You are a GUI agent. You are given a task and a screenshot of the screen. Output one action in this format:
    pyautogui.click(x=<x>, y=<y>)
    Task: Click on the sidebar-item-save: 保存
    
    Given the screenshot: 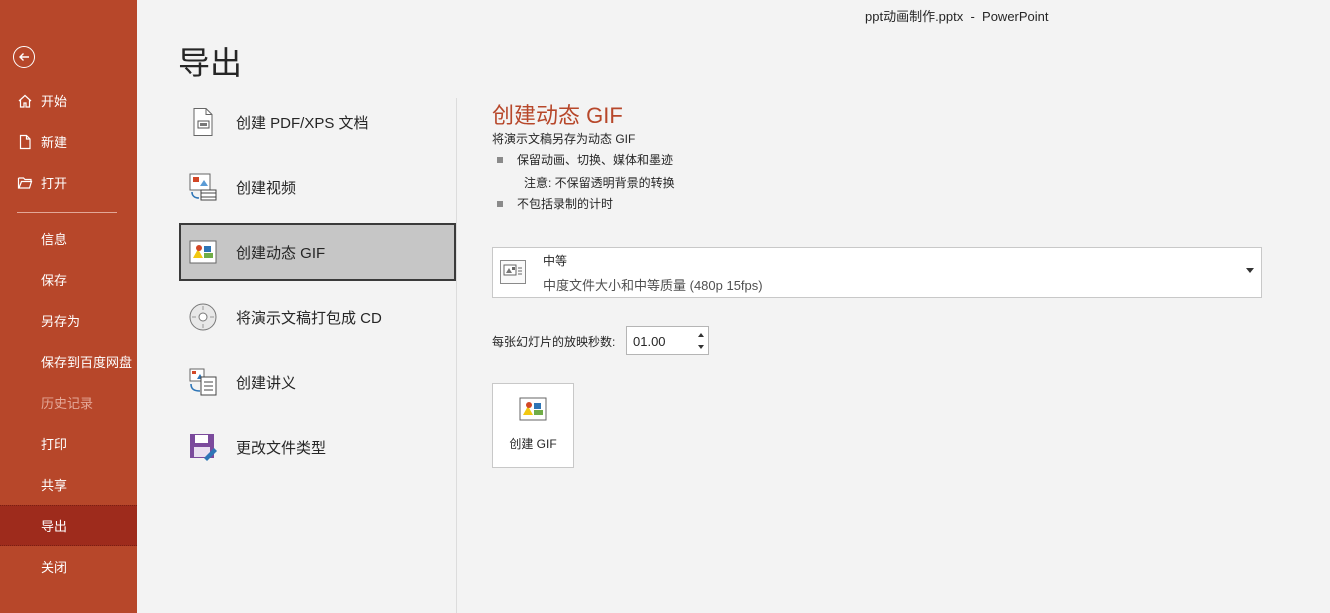 What is the action you would take?
    pyautogui.click(x=68, y=279)
    